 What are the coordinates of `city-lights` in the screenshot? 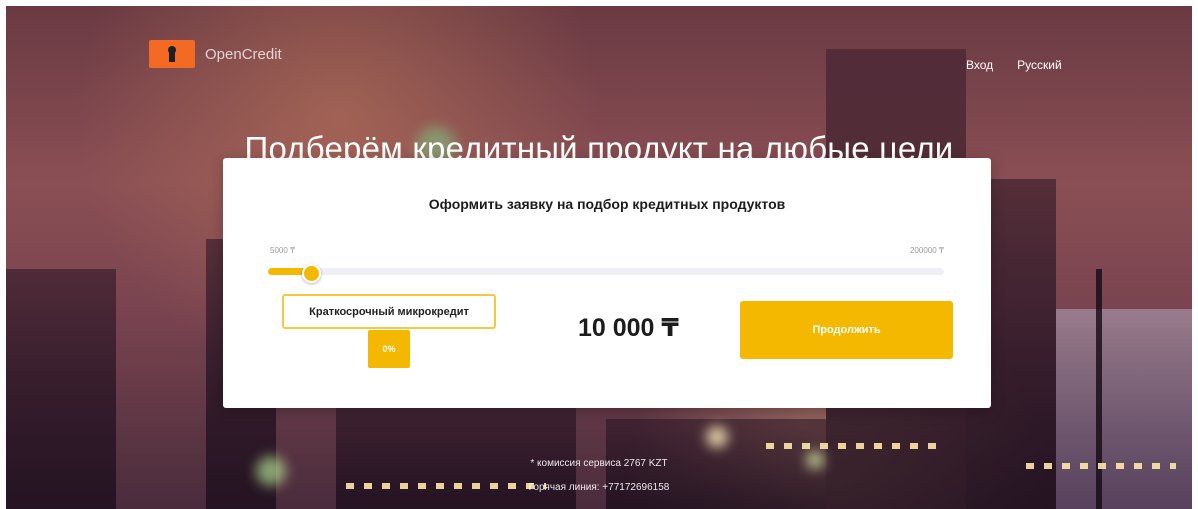 It's located at (856, 446).